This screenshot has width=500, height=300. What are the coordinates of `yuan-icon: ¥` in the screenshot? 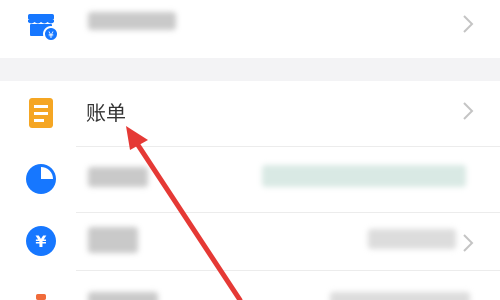 It's located at (41, 241).